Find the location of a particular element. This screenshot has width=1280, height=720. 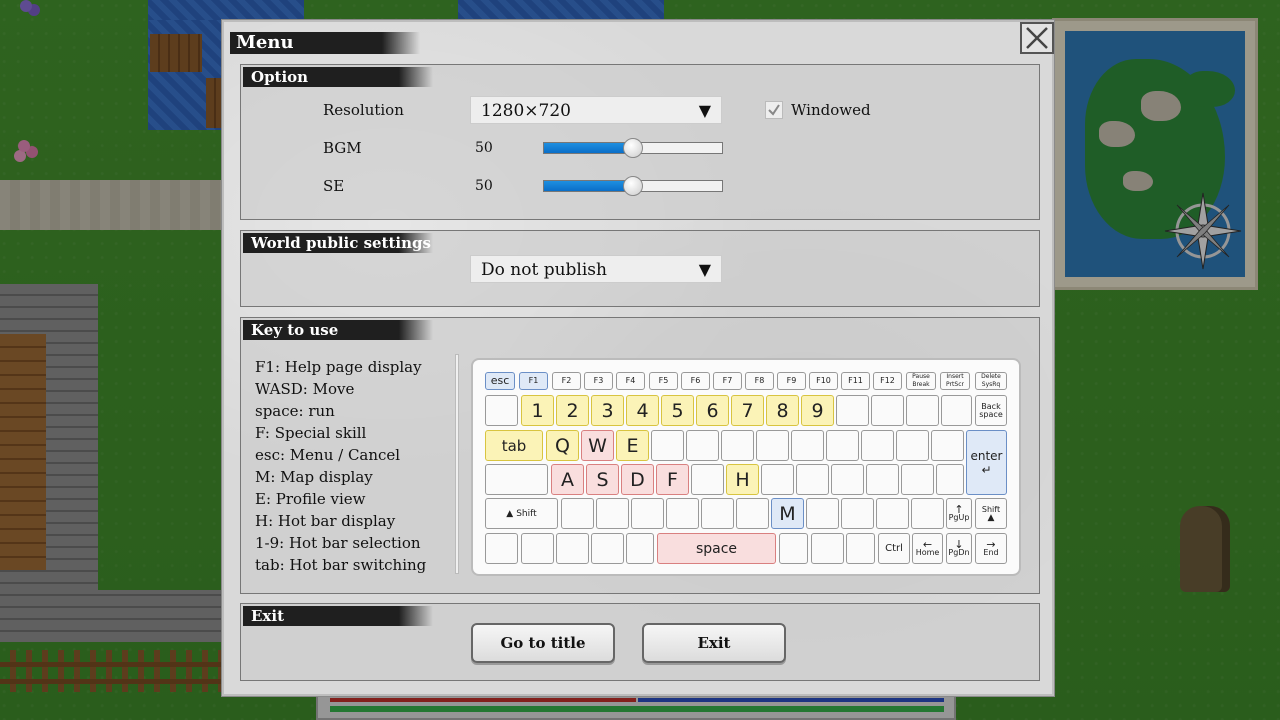

key-shift-right: Shift ▲ is located at coordinates (991, 513).